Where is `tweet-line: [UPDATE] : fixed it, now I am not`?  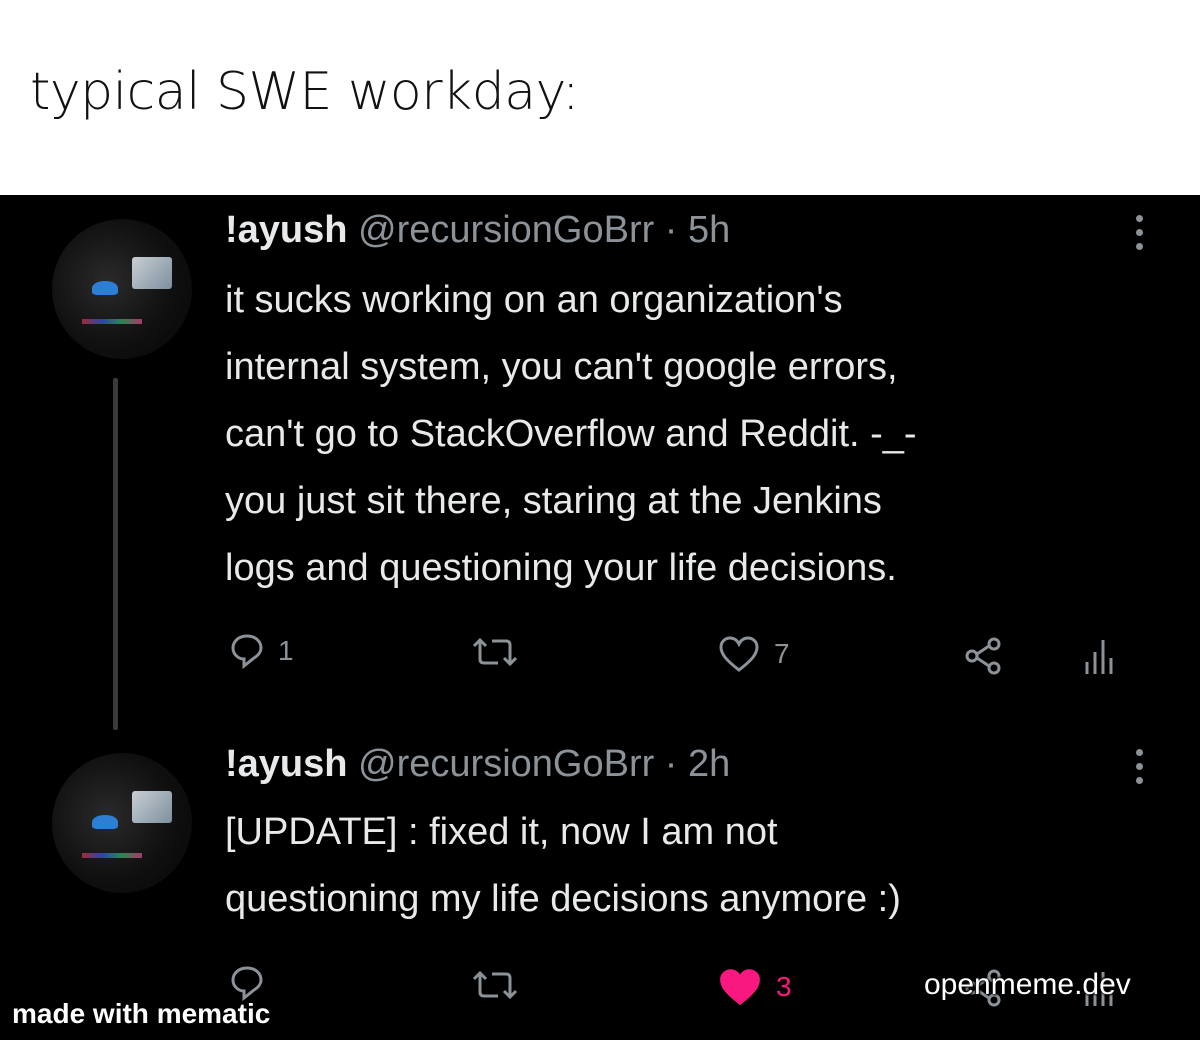
tweet-line: [UPDATE] : fixed it, now I am not is located at coordinates (501, 832).